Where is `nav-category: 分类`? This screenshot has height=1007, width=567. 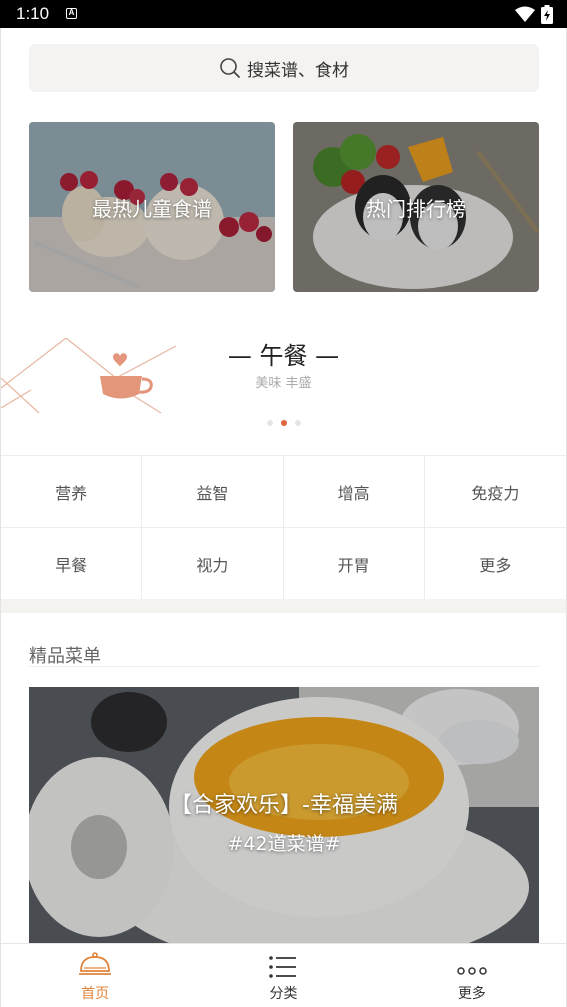
nav-category: 分类 is located at coordinates (283, 975).